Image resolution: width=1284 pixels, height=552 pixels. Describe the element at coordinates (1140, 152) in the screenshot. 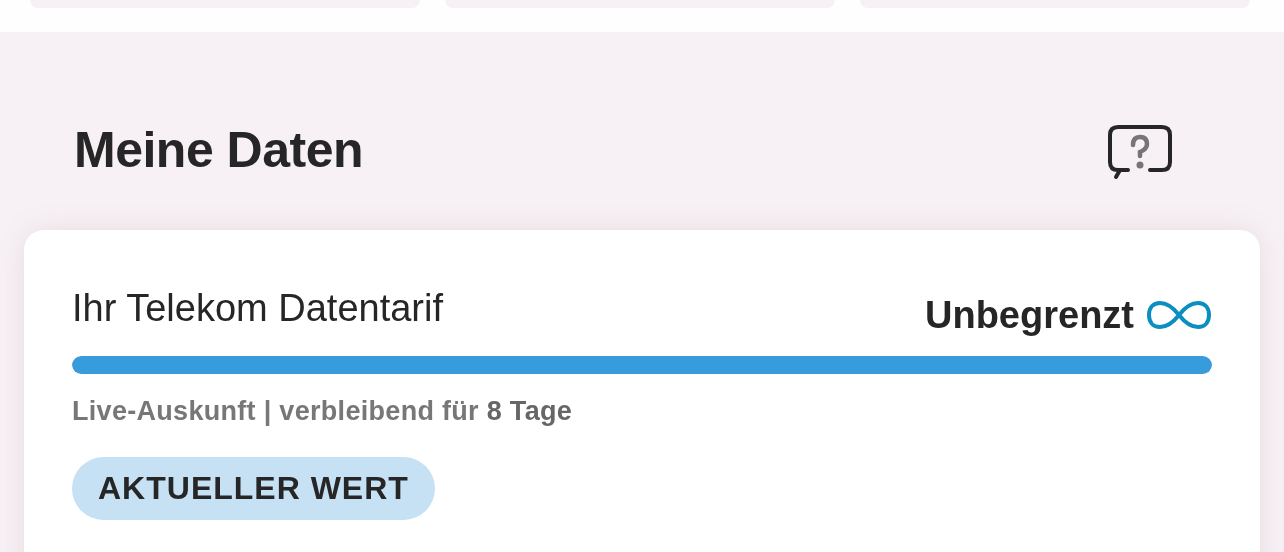

I see `help-icon` at that location.